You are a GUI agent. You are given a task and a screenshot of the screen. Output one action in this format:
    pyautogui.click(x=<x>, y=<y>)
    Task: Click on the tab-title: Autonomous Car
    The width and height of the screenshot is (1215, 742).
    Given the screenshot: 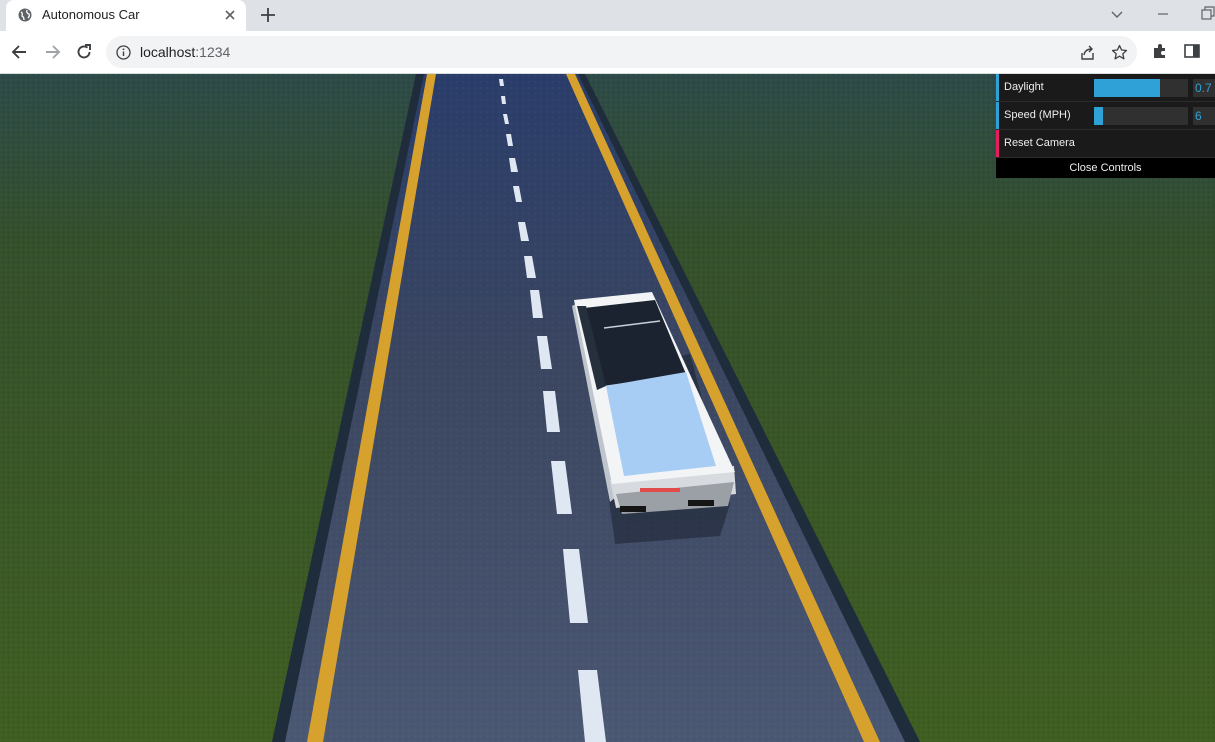 What is the action you would take?
    pyautogui.click(x=91, y=14)
    